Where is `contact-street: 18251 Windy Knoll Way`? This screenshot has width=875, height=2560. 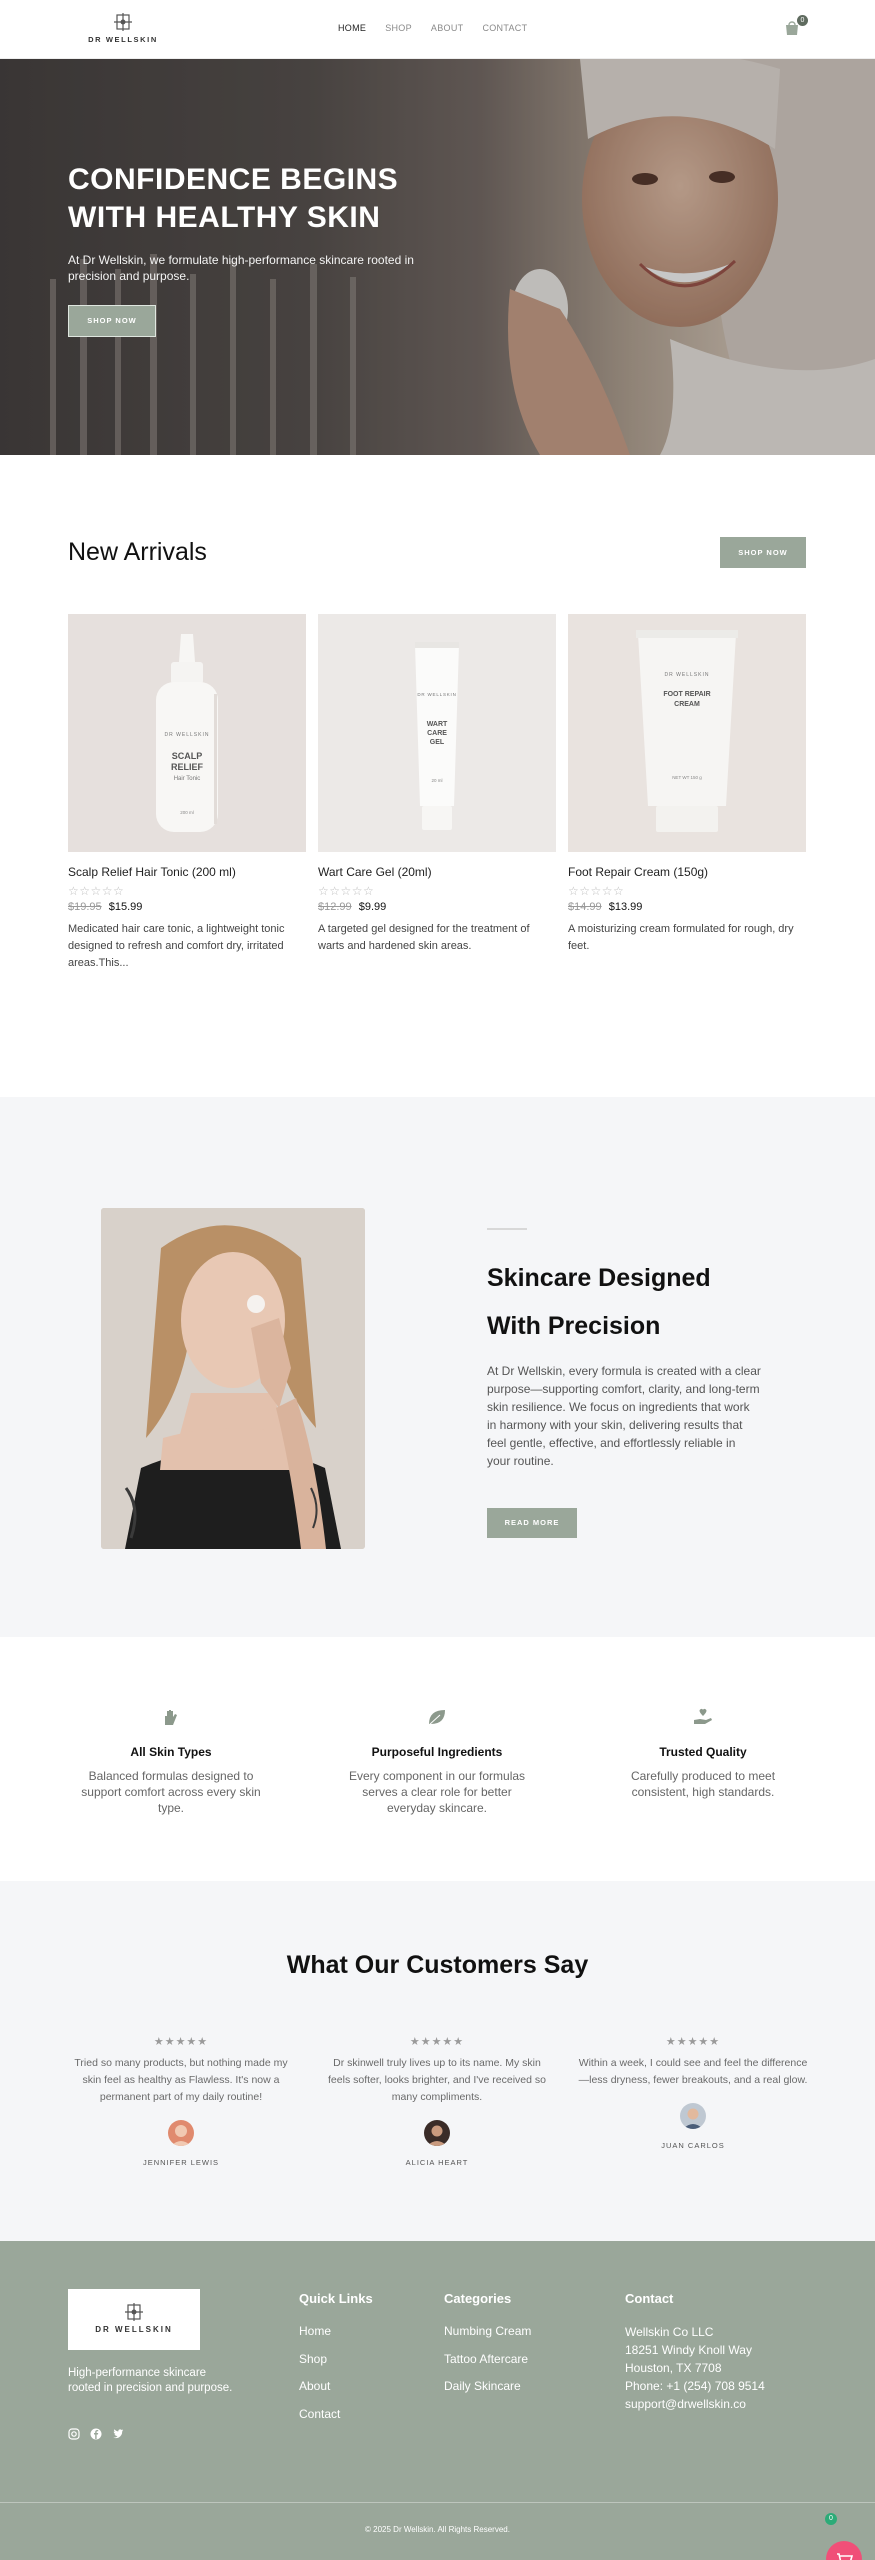 contact-street: 18251 Windy Knoll Way is located at coordinates (688, 2350).